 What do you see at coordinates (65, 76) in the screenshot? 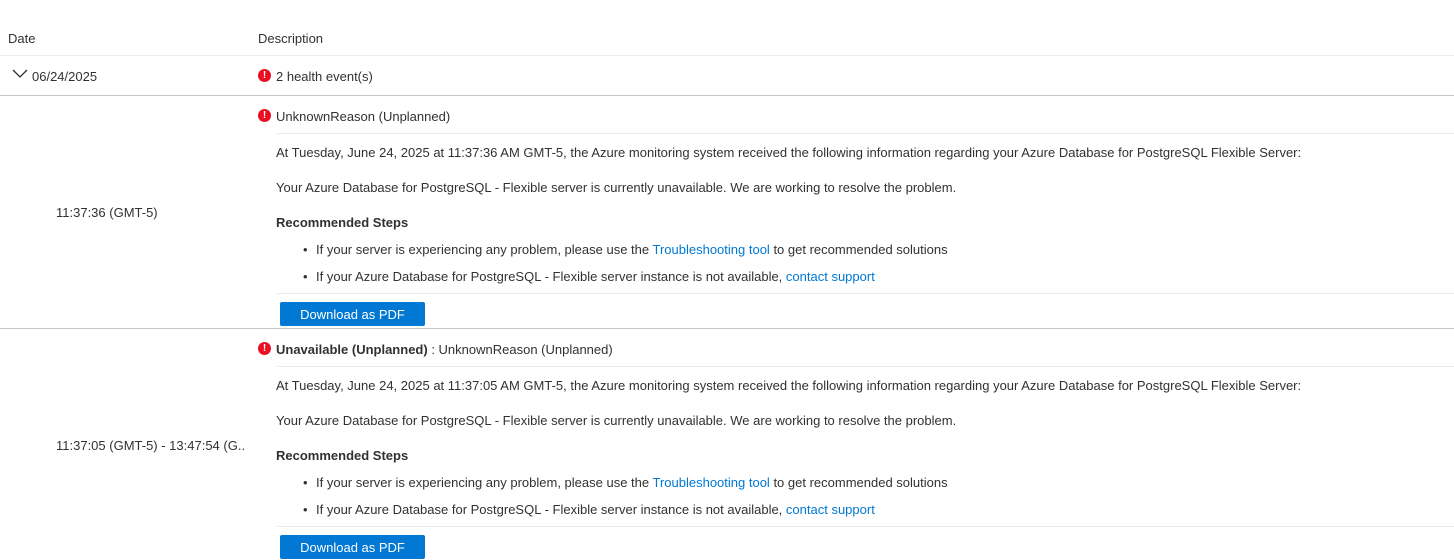
I see `group-date: 06/24/2025` at bounding box center [65, 76].